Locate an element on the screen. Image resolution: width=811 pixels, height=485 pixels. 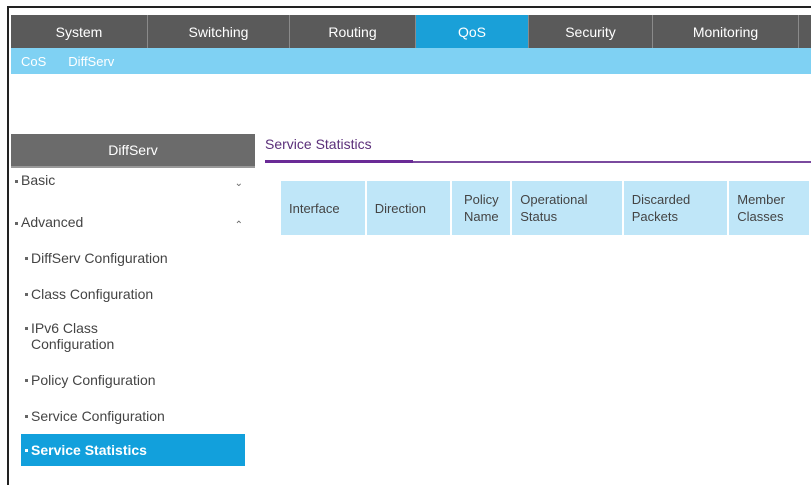
sidebar-item-label: IPv6 Class Configuration is located at coordinates (73, 336).